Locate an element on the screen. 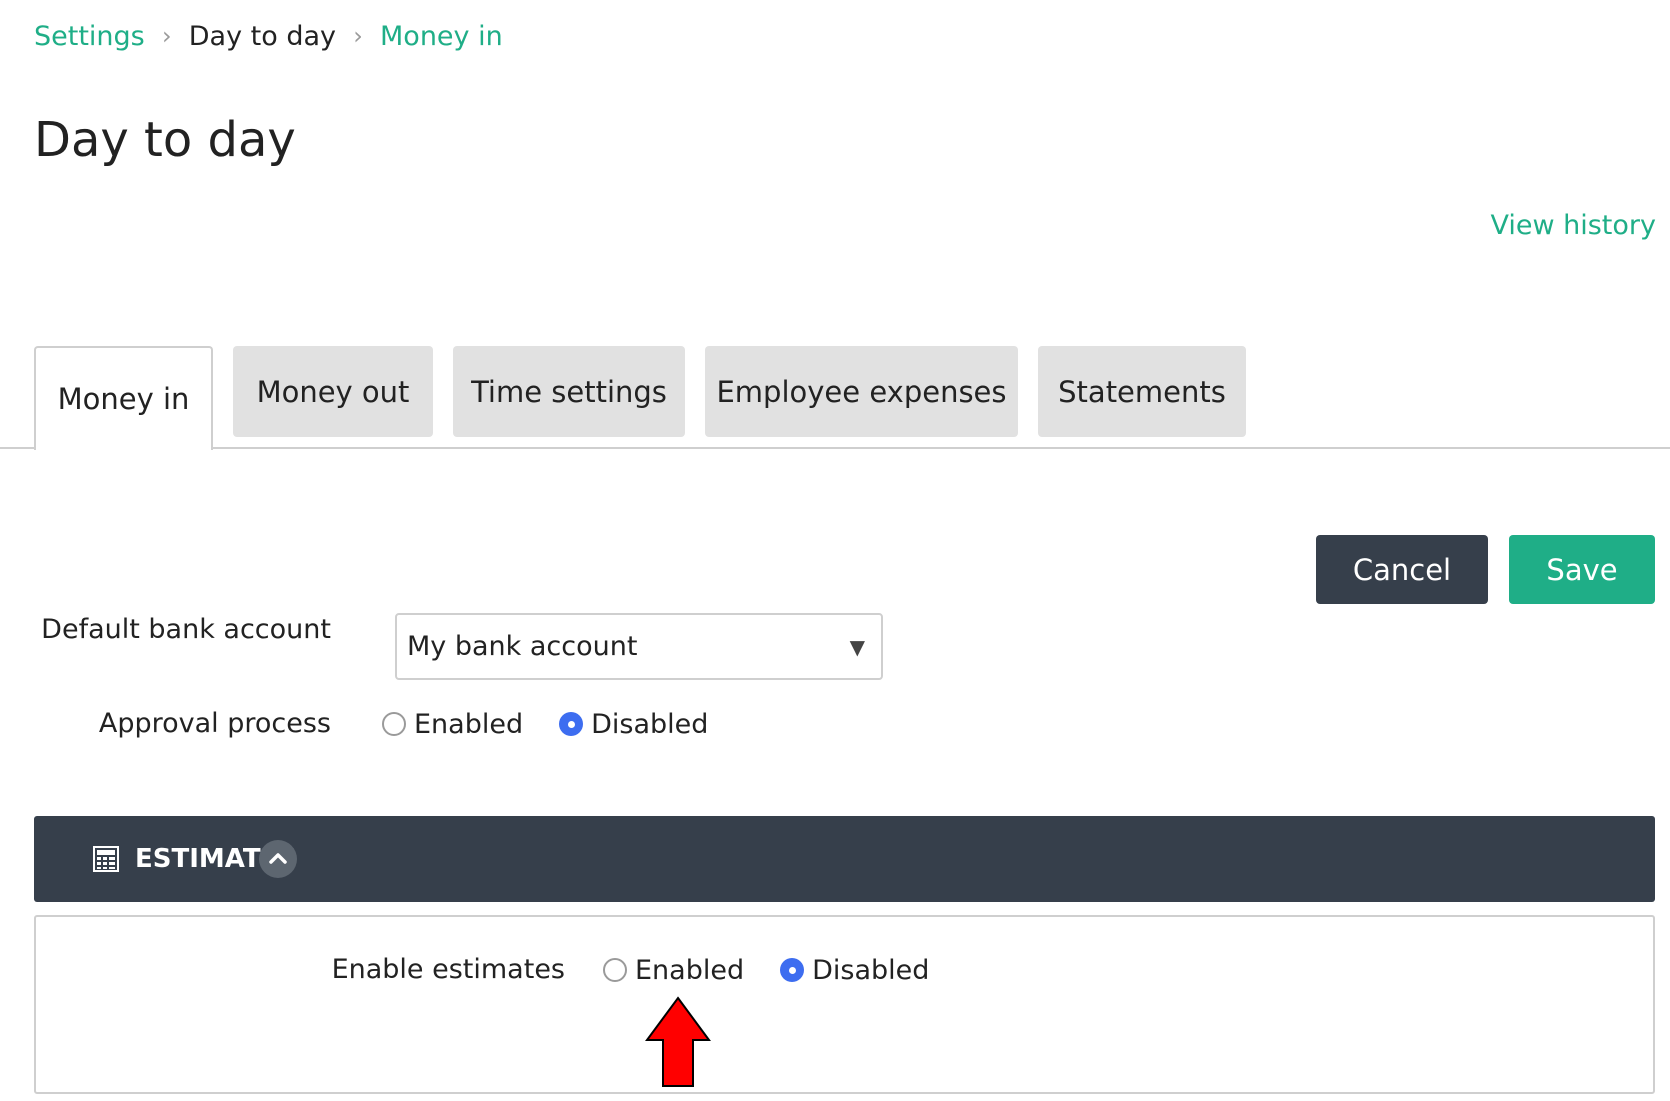 The image size is (1670, 1101). breadcrumb-item-settings: Settings is located at coordinates (89, 36).